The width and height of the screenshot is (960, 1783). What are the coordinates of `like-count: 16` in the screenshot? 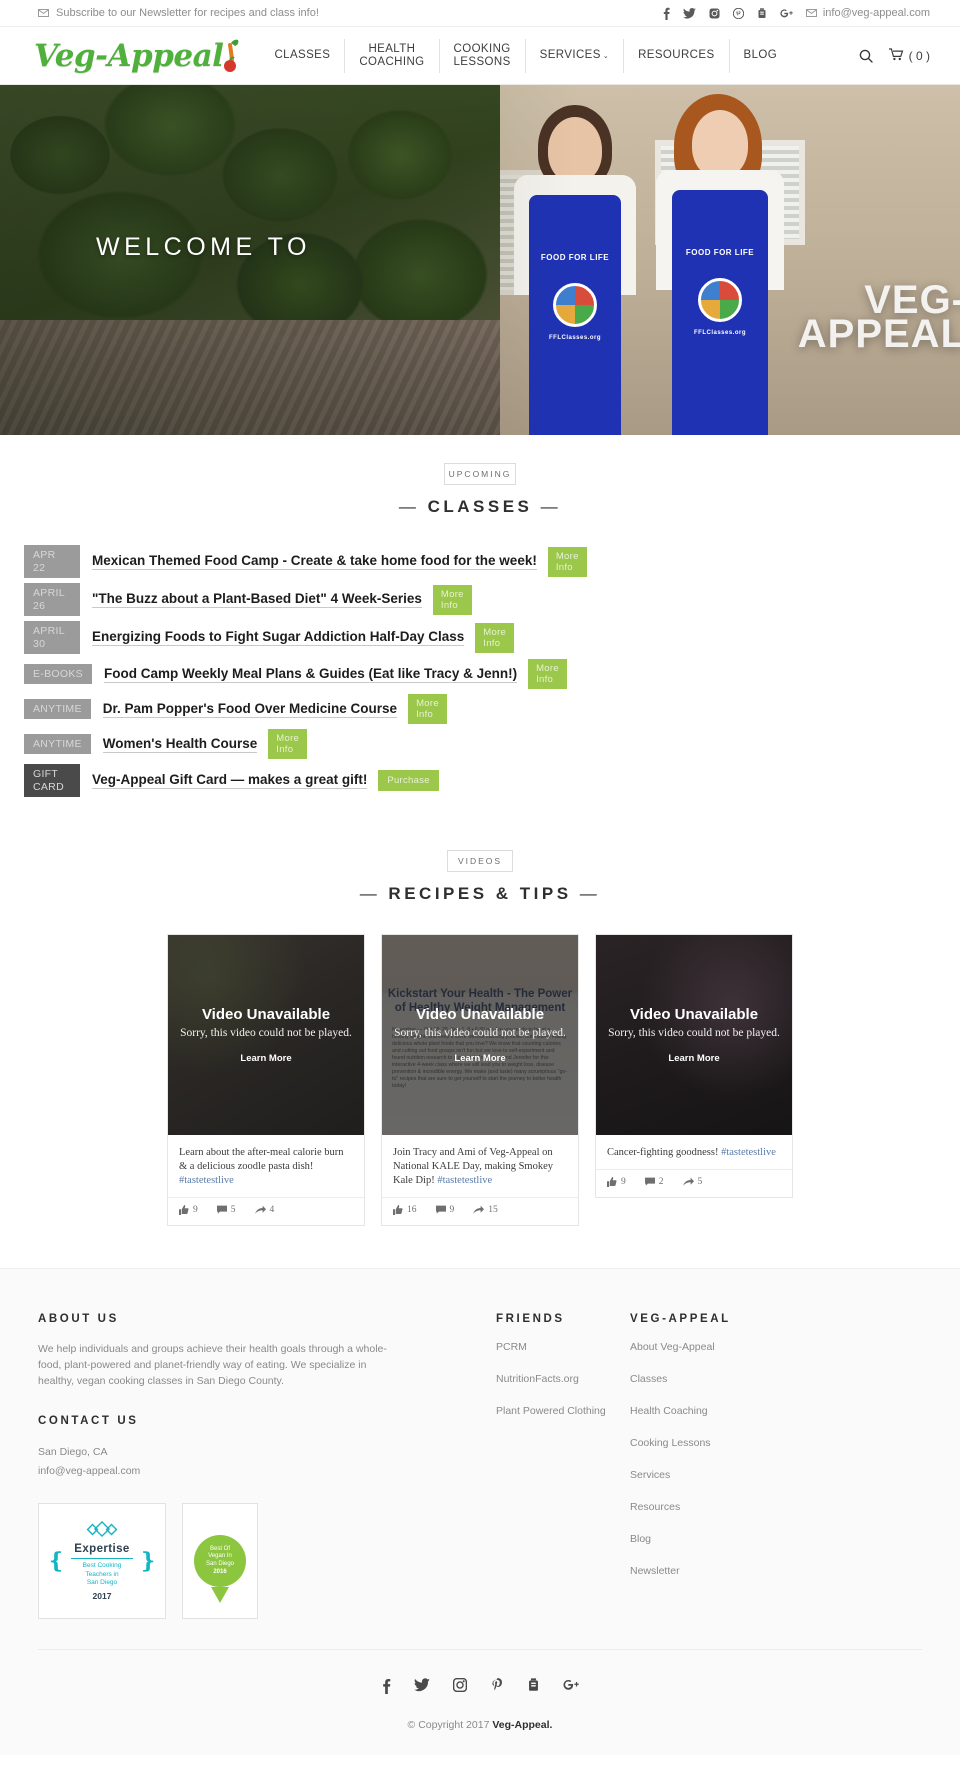 It's located at (412, 1210).